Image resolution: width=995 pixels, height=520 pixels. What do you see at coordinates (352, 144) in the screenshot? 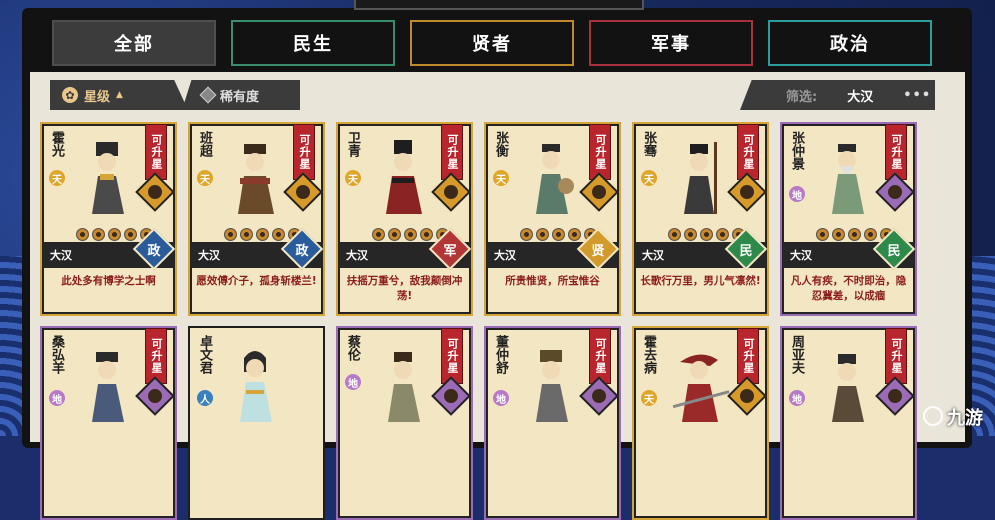
I see `character-name: 卫青` at bounding box center [352, 144].